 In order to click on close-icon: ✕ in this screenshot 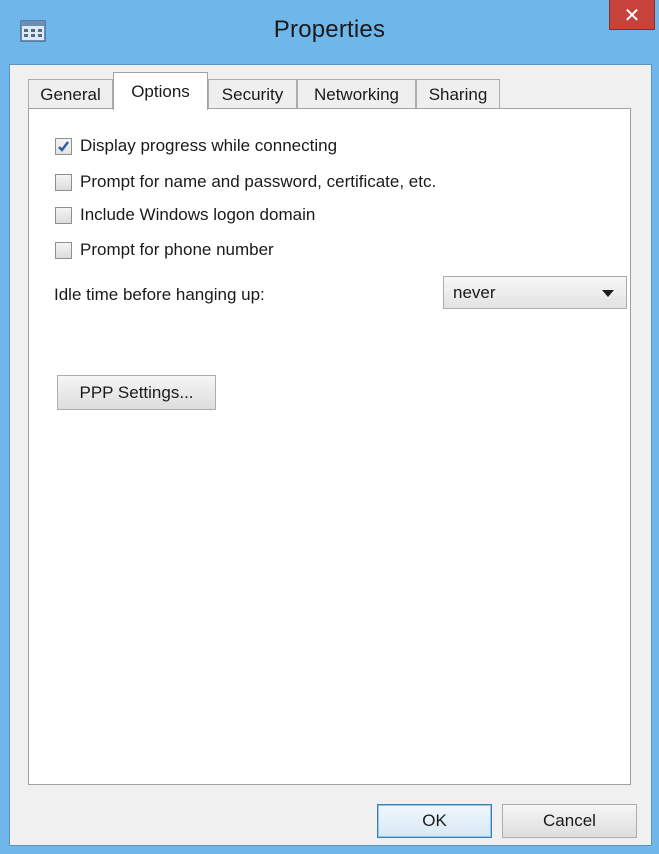, I will do `click(632, 14)`.